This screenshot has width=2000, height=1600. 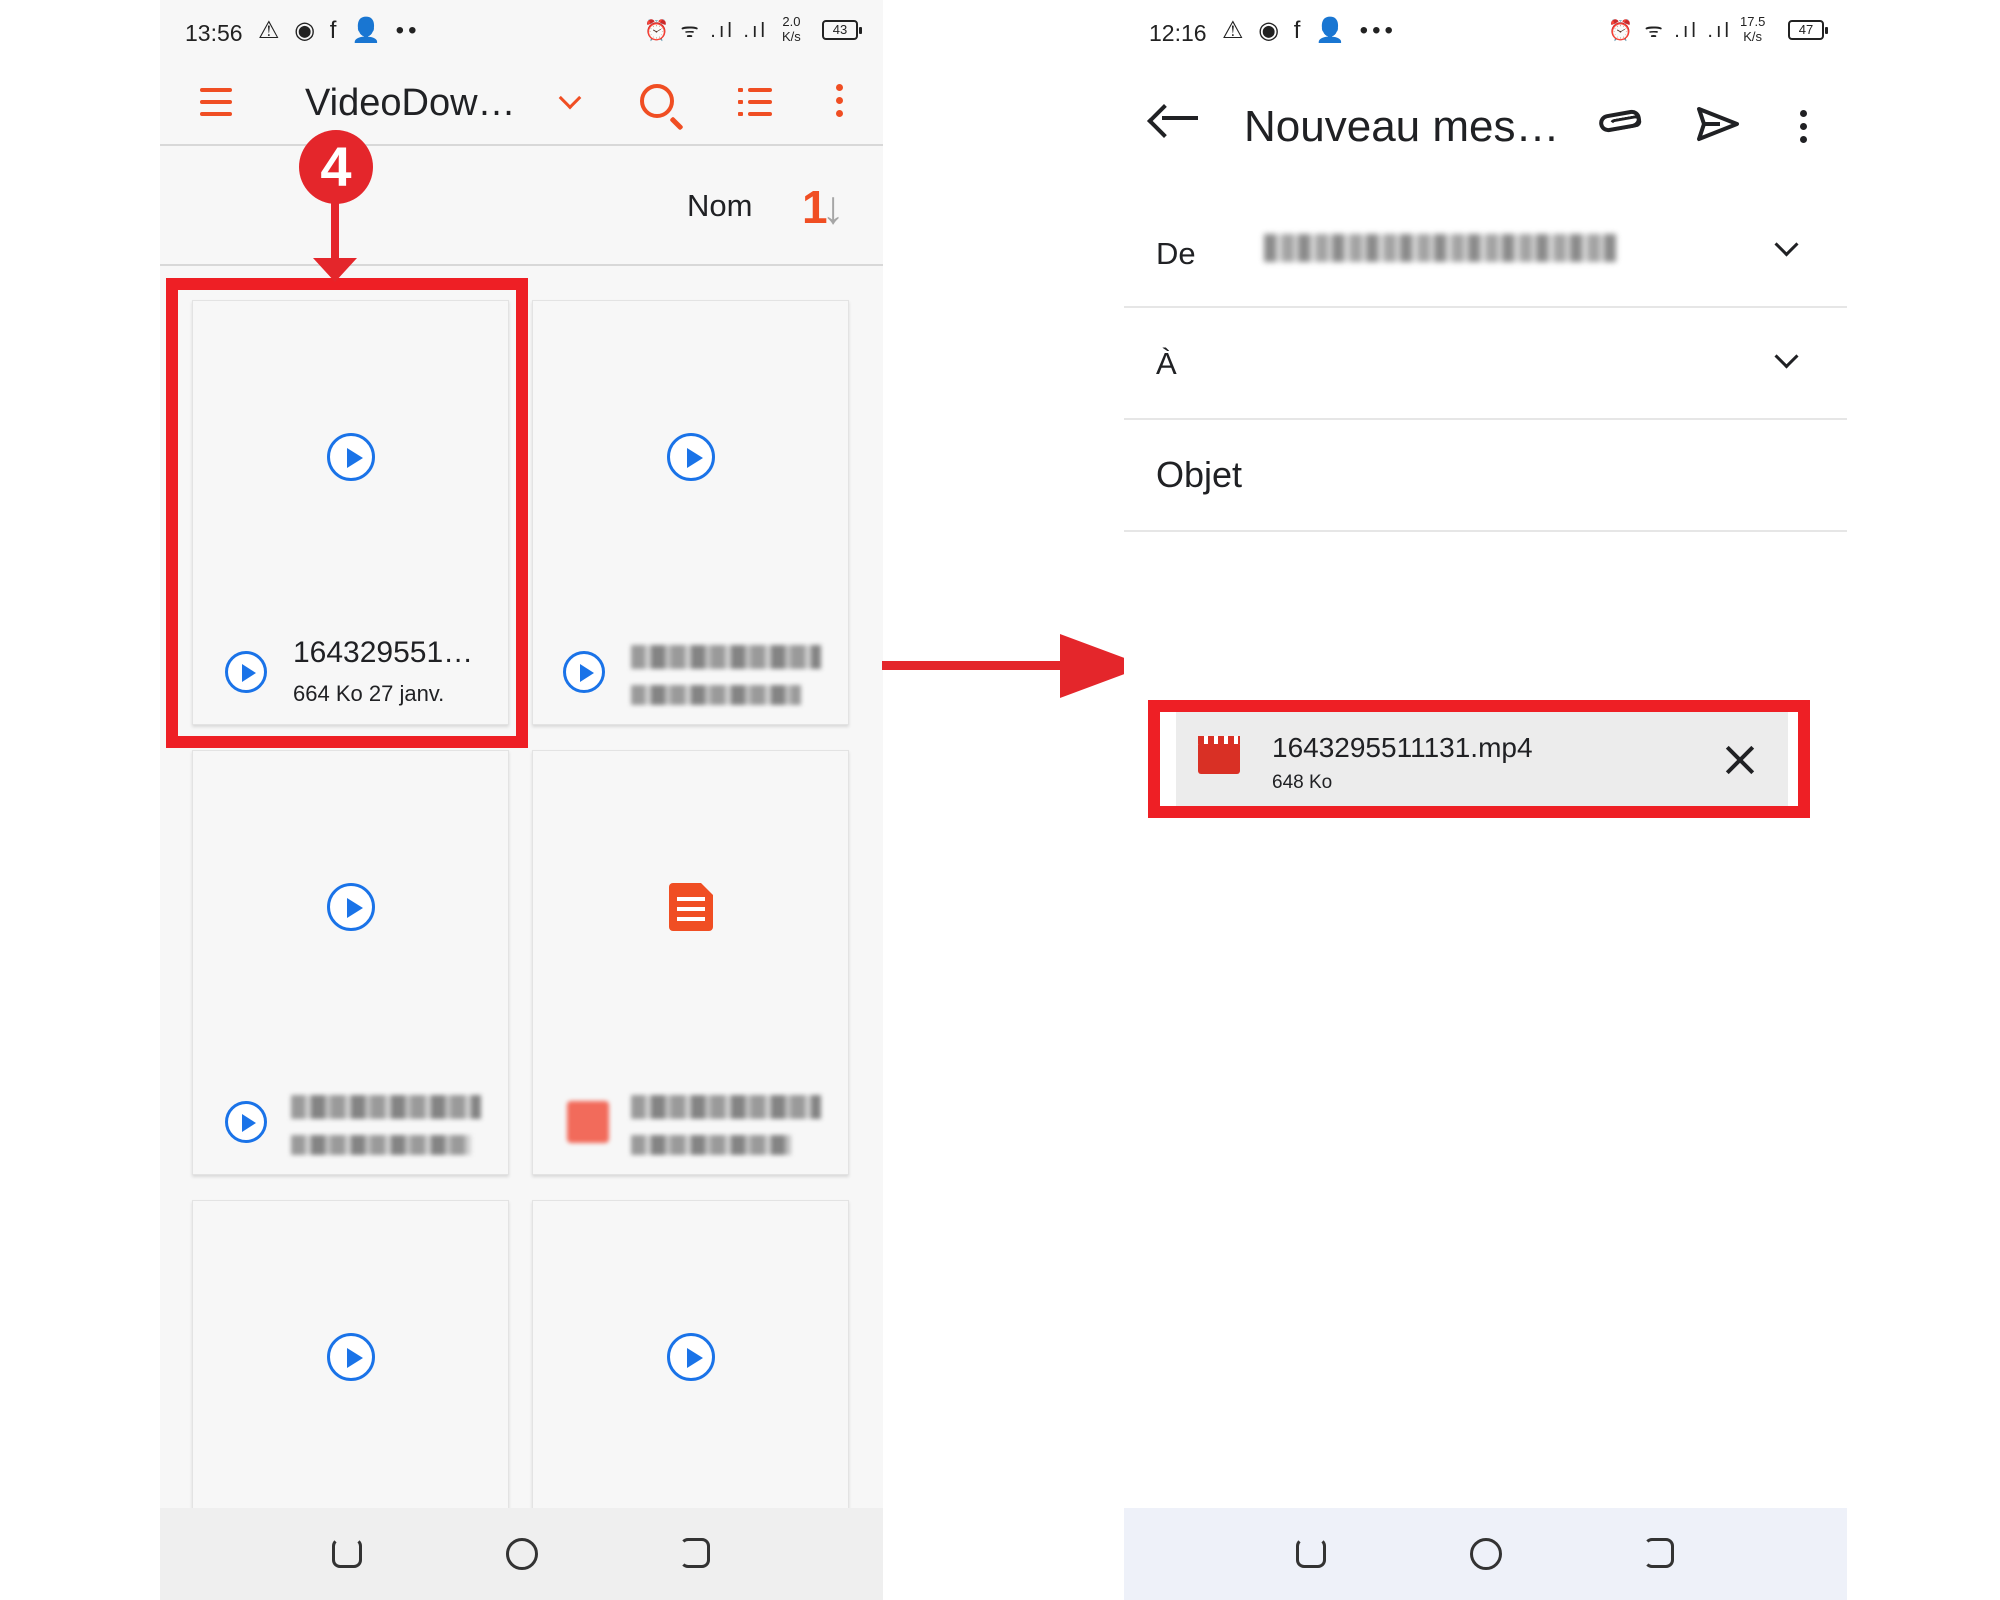 What do you see at coordinates (588, 1122) in the screenshot?
I see `file-thumbnail` at bounding box center [588, 1122].